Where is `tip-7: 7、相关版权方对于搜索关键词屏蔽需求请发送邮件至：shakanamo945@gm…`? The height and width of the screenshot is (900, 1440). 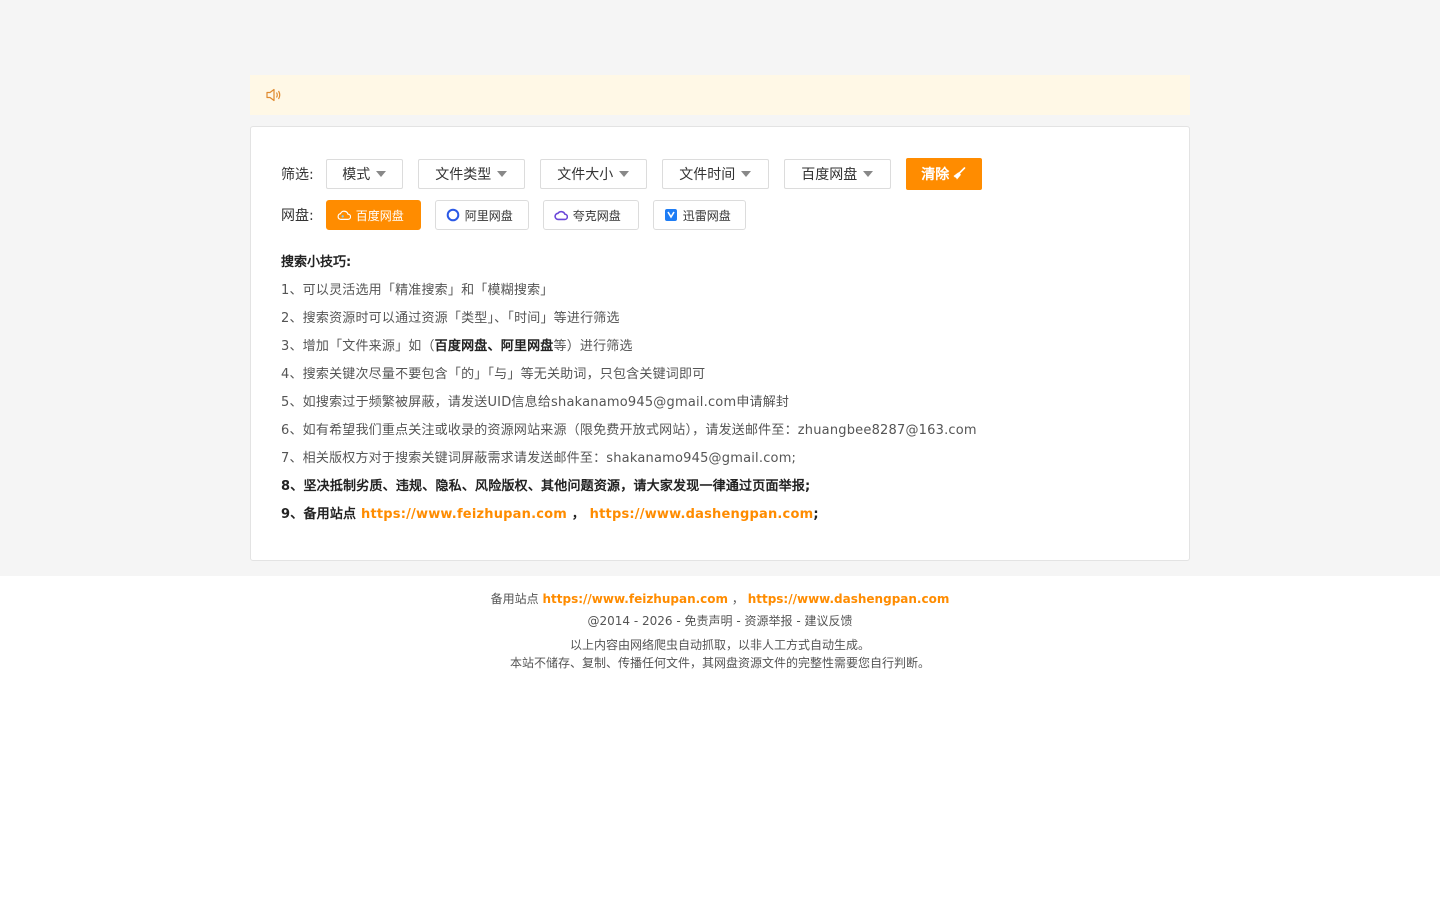 tip-7: 7、相关版权方对于搜索关键词屏蔽需求请发送邮件至：shakanamo945@gm… is located at coordinates (539, 458).